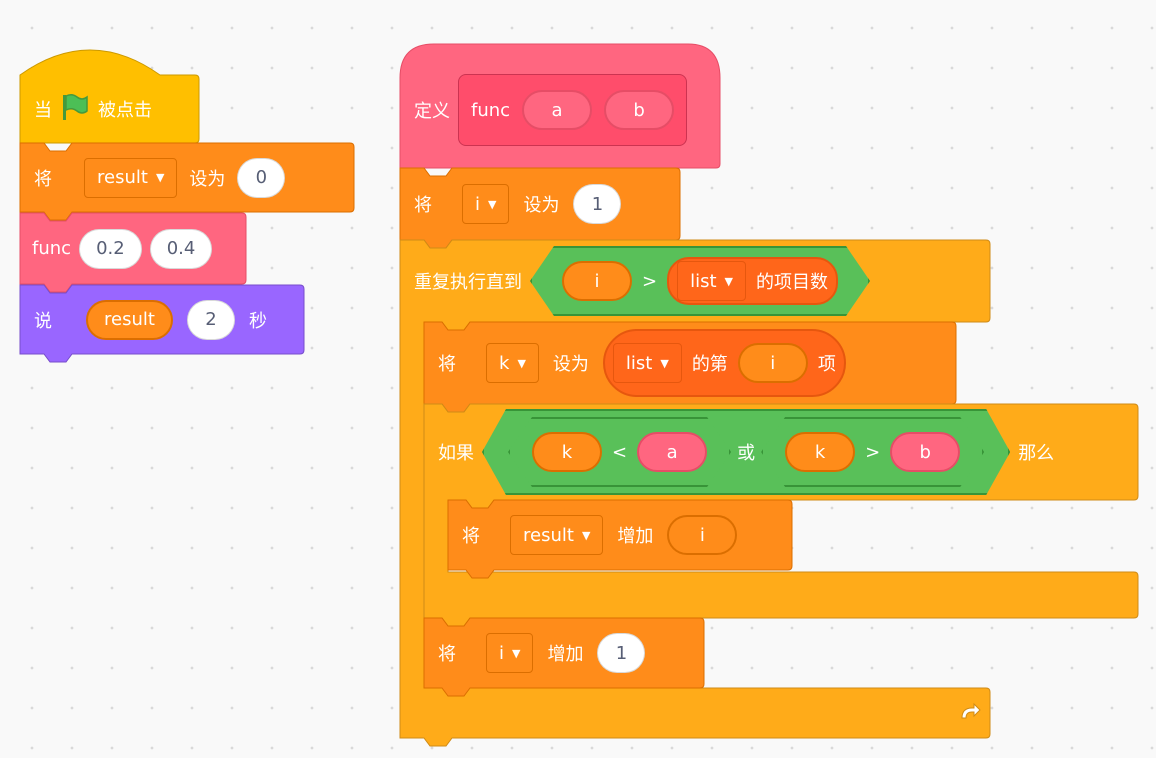  What do you see at coordinates (110, 248) in the screenshot?
I see `arg1-input: 0.2` at bounding box center [110, 248].